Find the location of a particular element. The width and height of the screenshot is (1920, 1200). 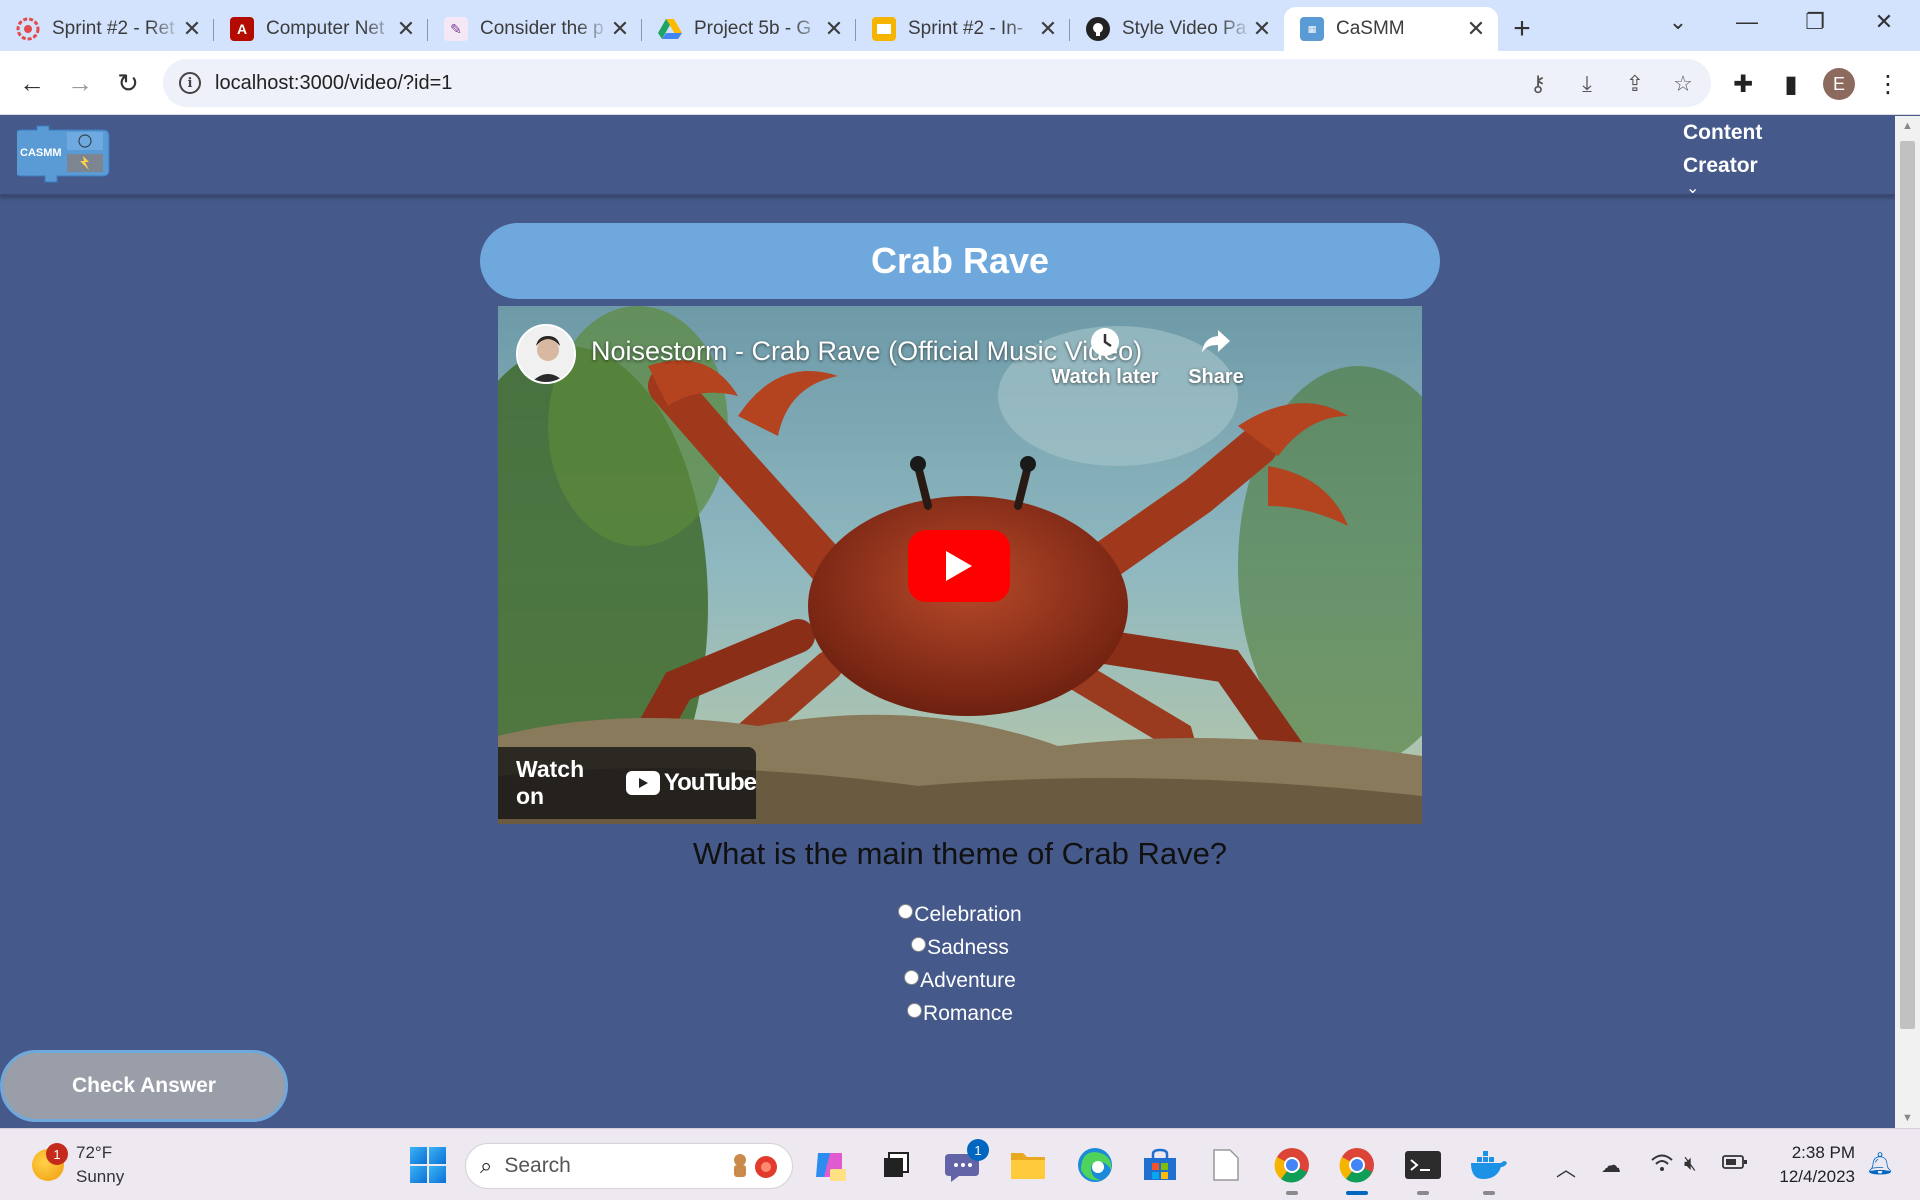

browser-tab: Project 5b - G ✕ is located at coordinates (749, 29).